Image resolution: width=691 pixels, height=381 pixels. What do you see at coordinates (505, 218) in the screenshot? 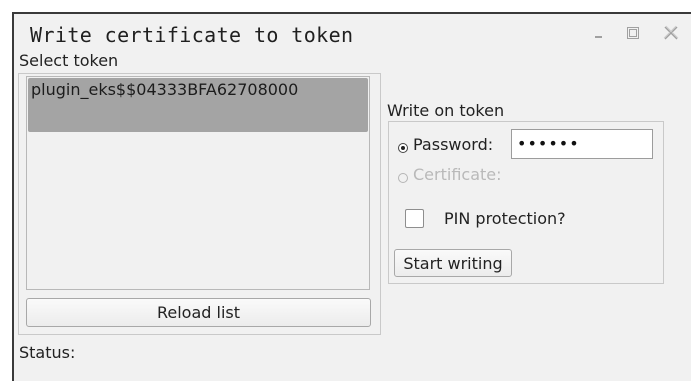
I see `pin-protection-label: PIN protection?` at bounding box center [505, 218].